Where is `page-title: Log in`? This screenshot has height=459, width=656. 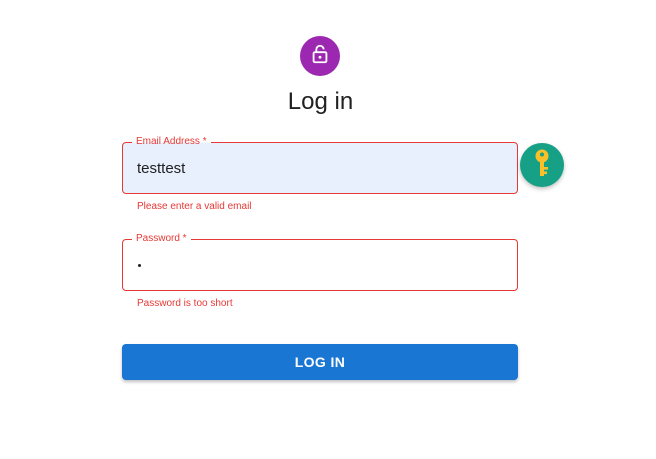 page-title: Log in is located at coordinates (320, 101).